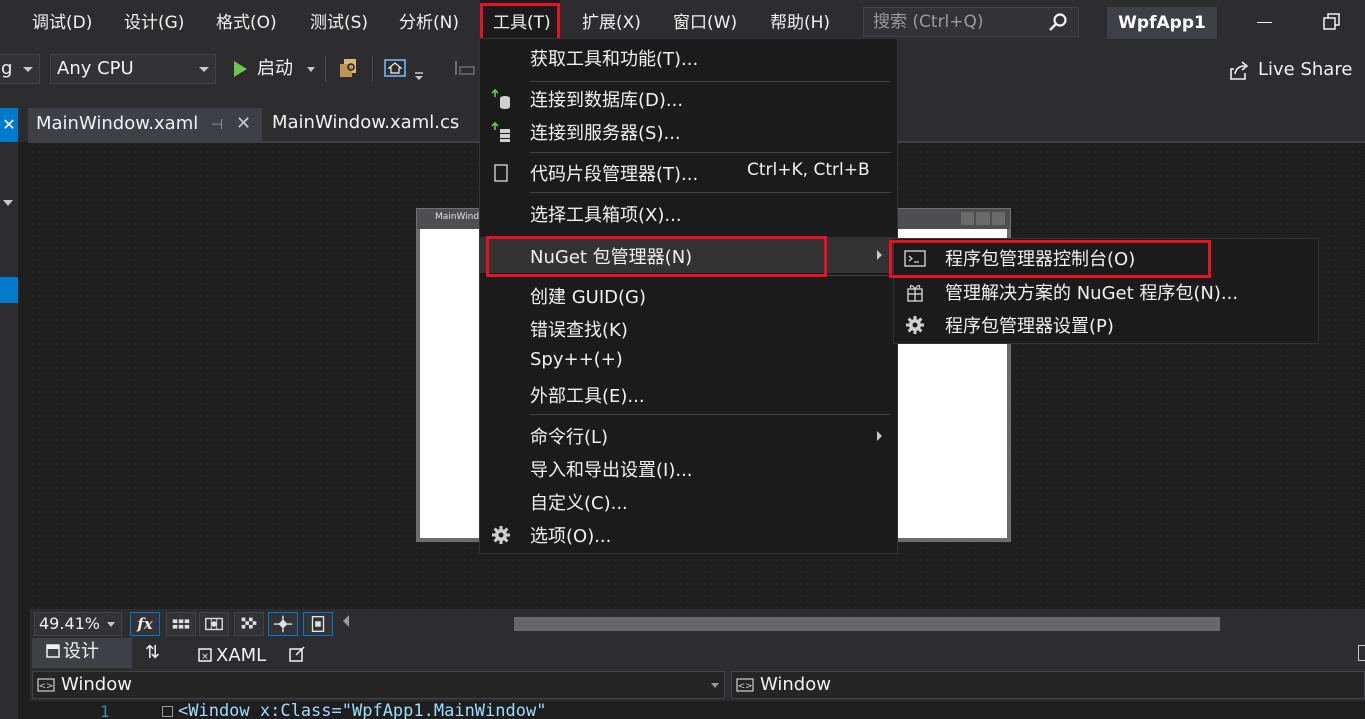 The height and width of the screenshot is (719, 1365). What do you see at coordinates (297, 654) in the screenshot?
I see `popout-icon` at bounding box center [297, 654].